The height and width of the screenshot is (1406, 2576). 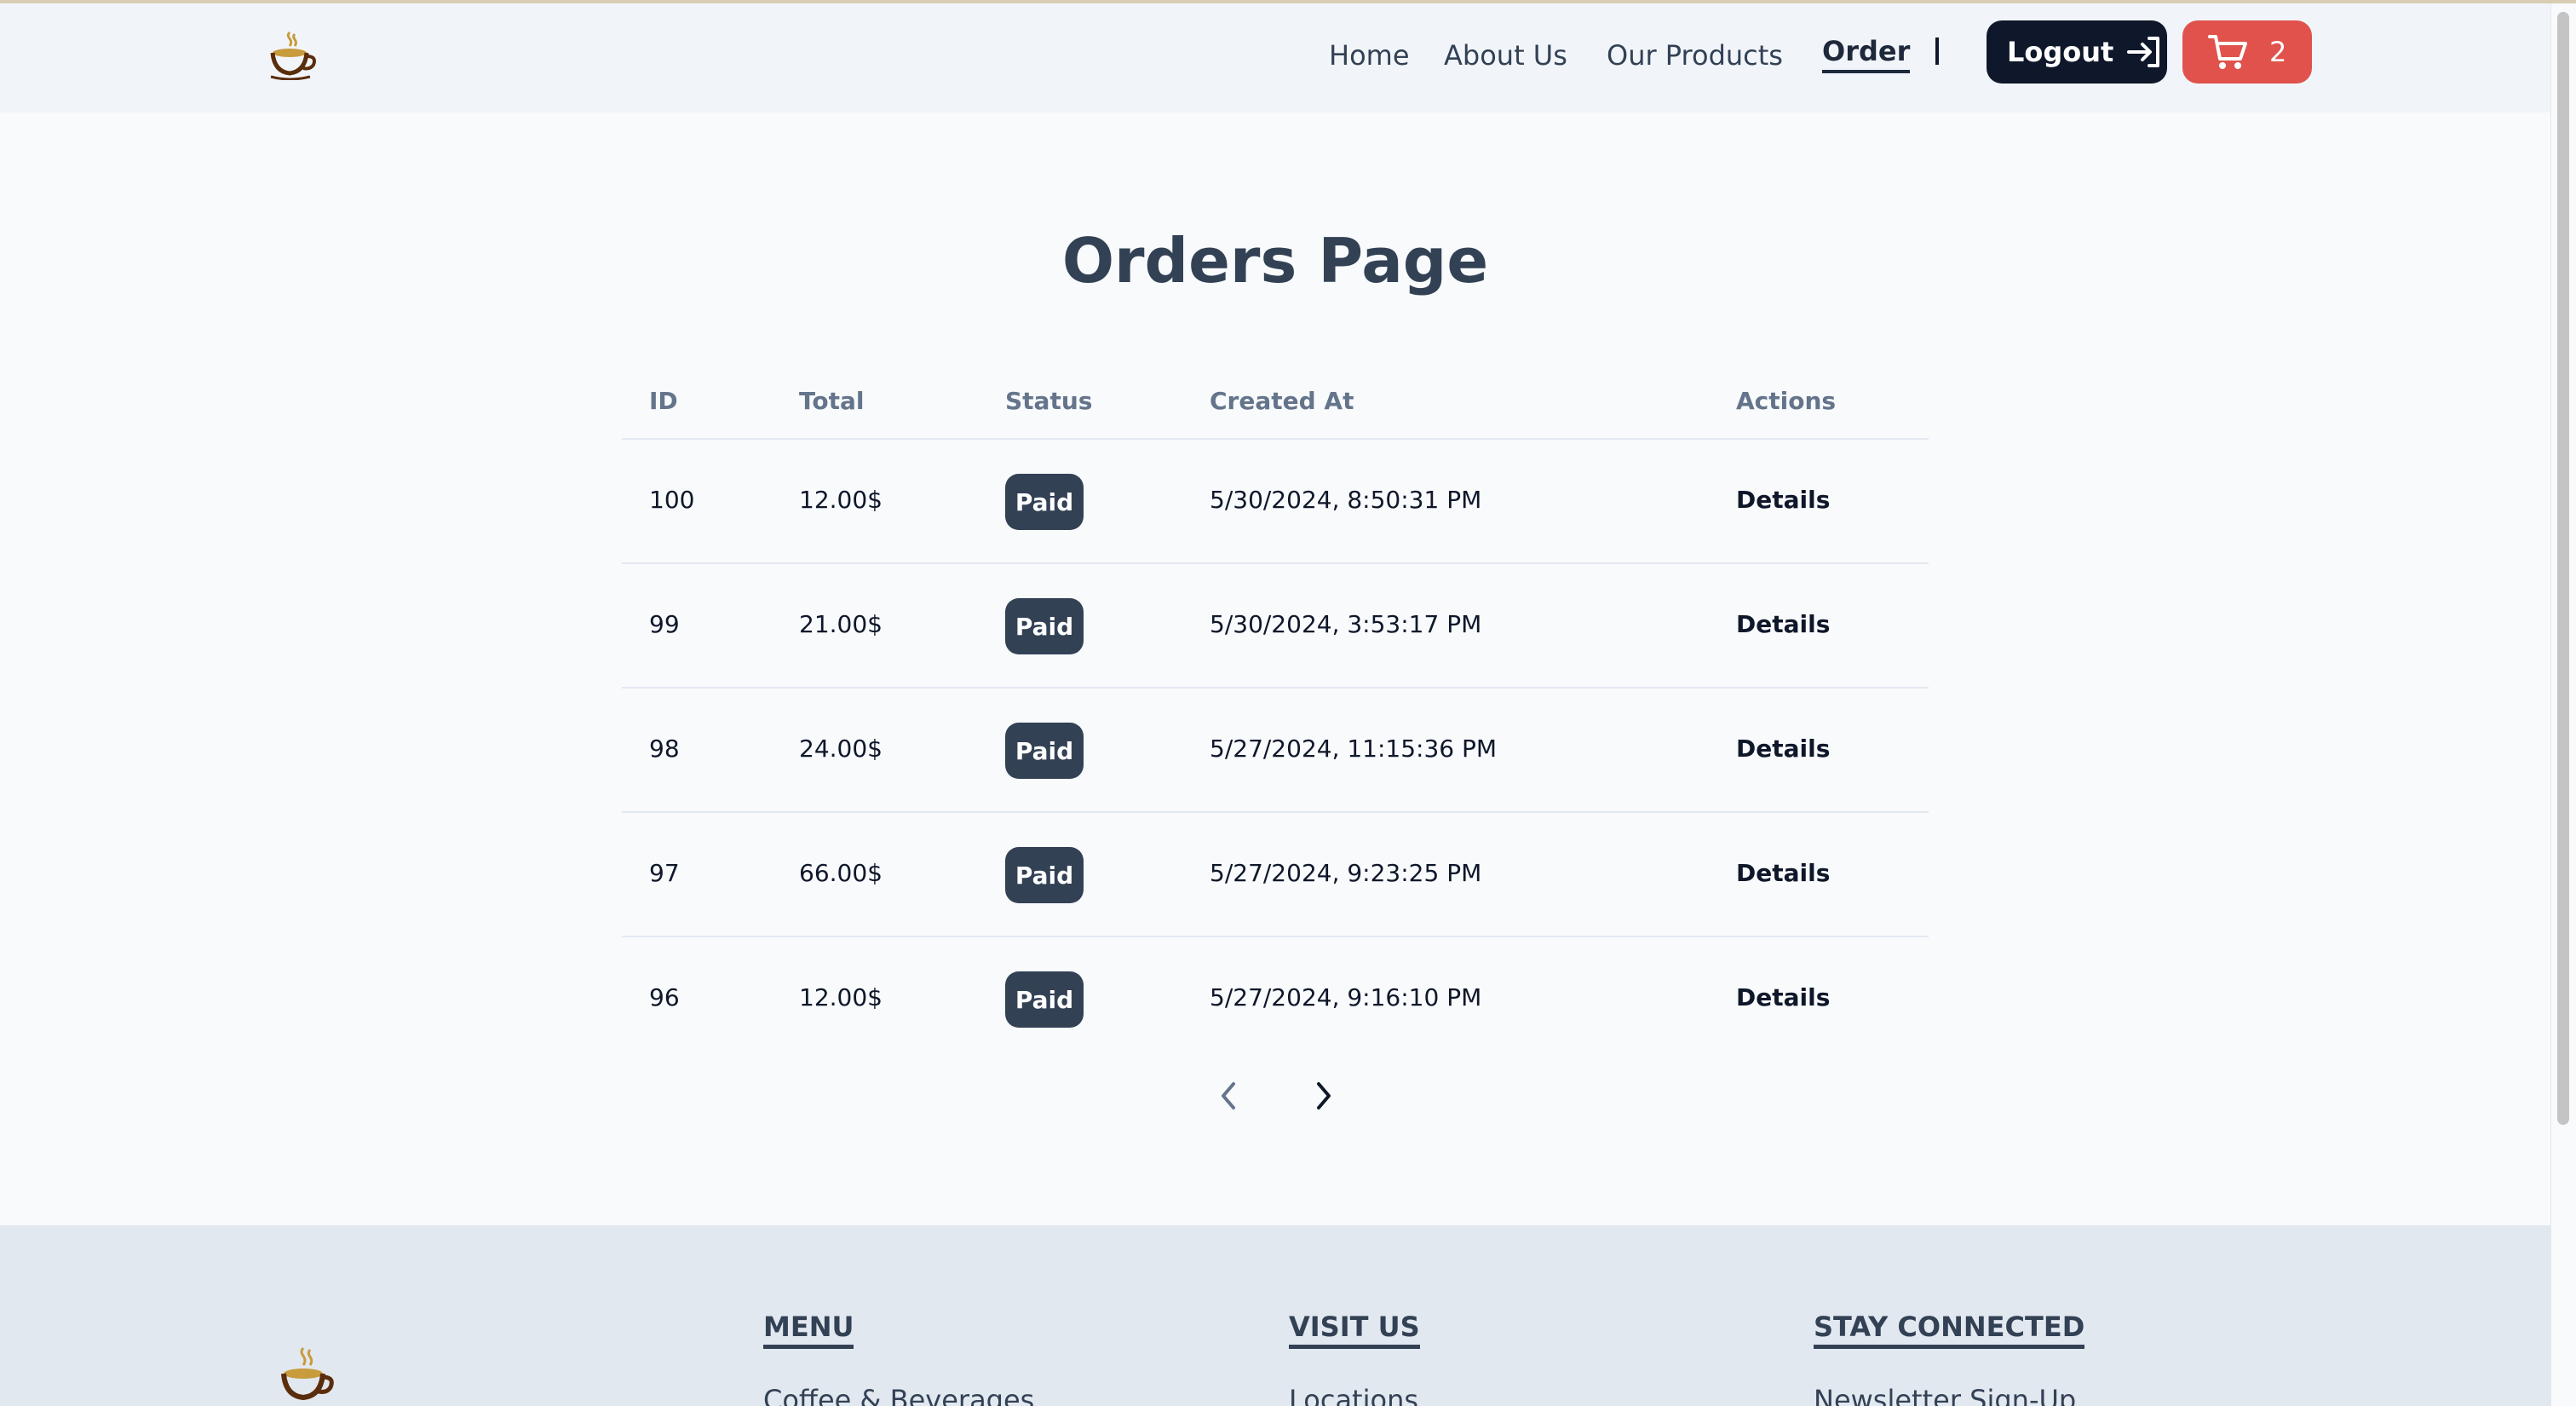 I want to click on cart-button: 2, so click(x=2247, y=52).